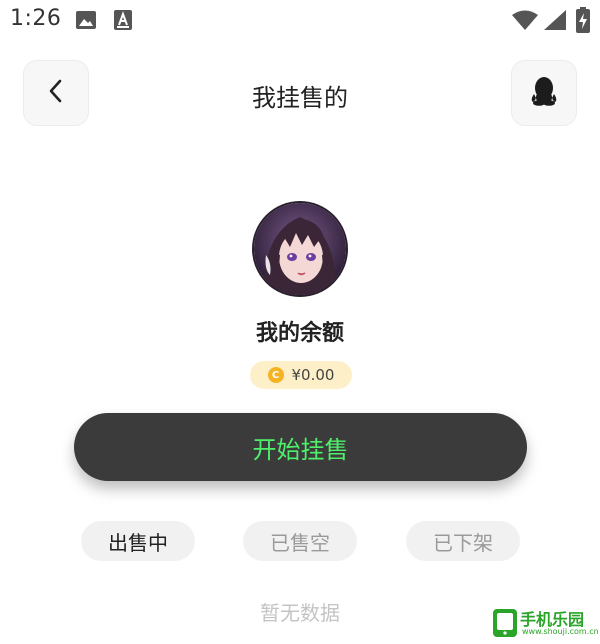  Describe the element at coordinates (525, 22) in the screenshot. I see `wifi-icon` at that location.